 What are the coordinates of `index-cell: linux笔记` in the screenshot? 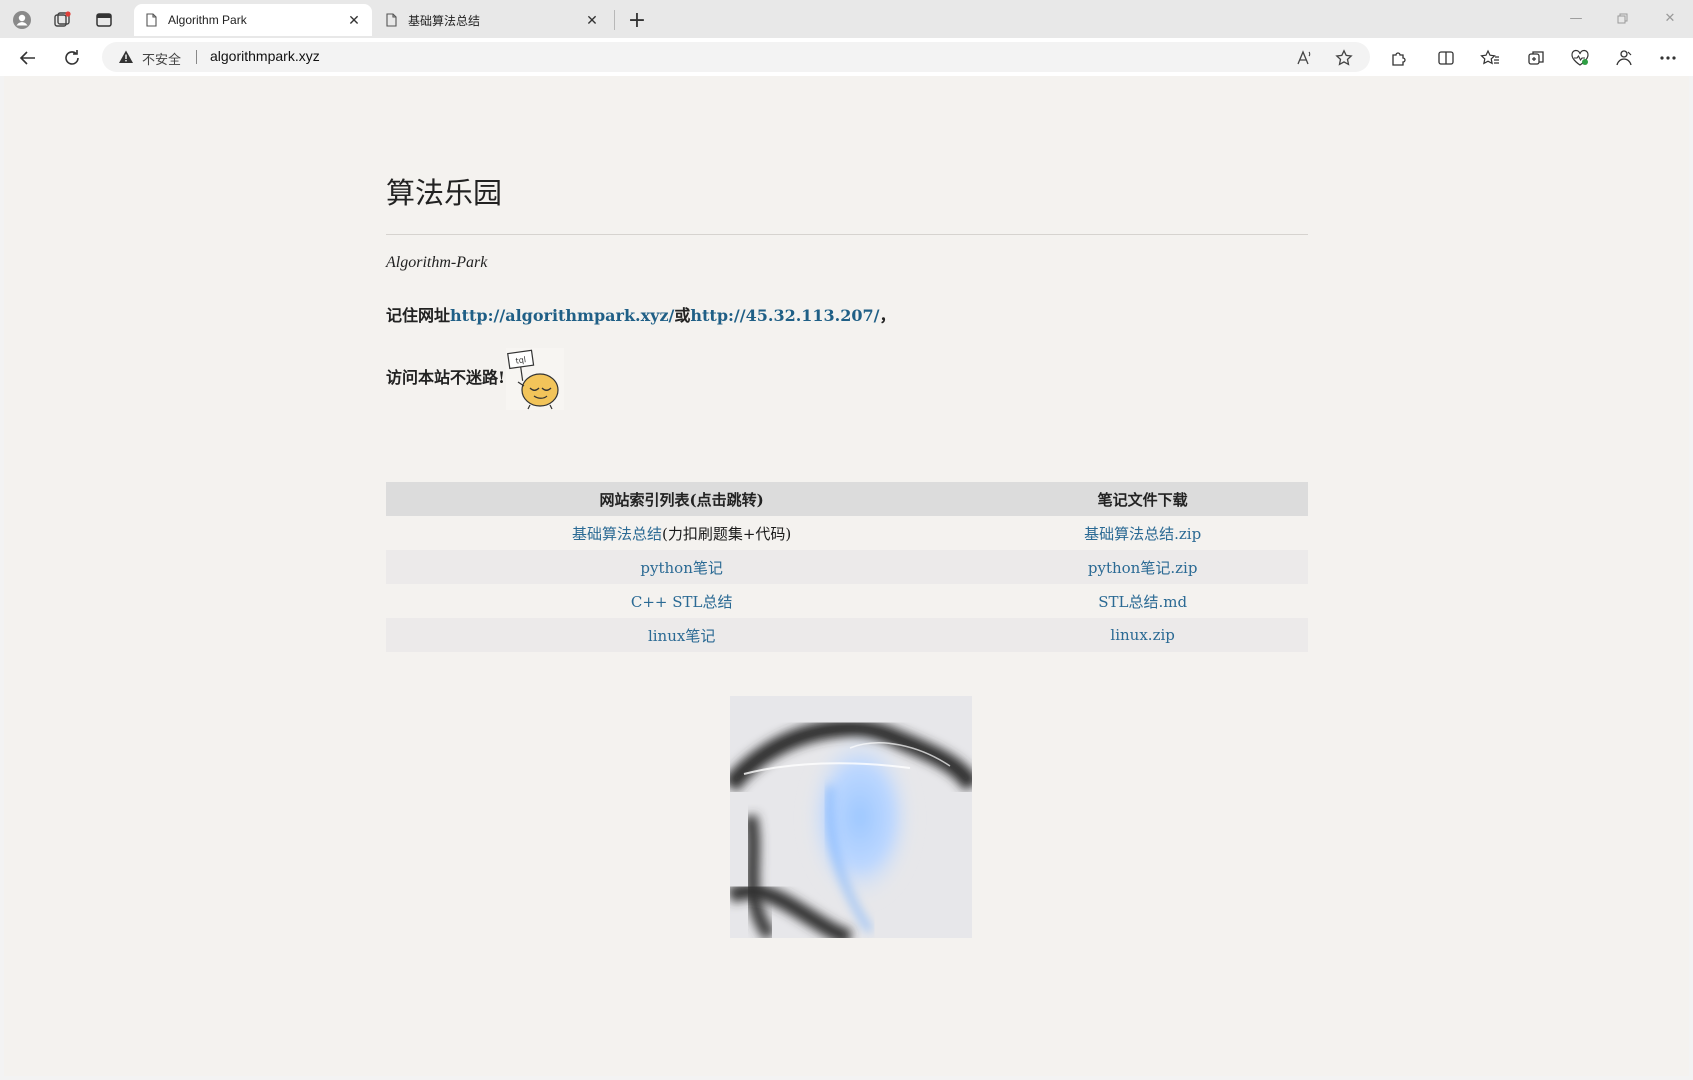 It's located at (682, 635).